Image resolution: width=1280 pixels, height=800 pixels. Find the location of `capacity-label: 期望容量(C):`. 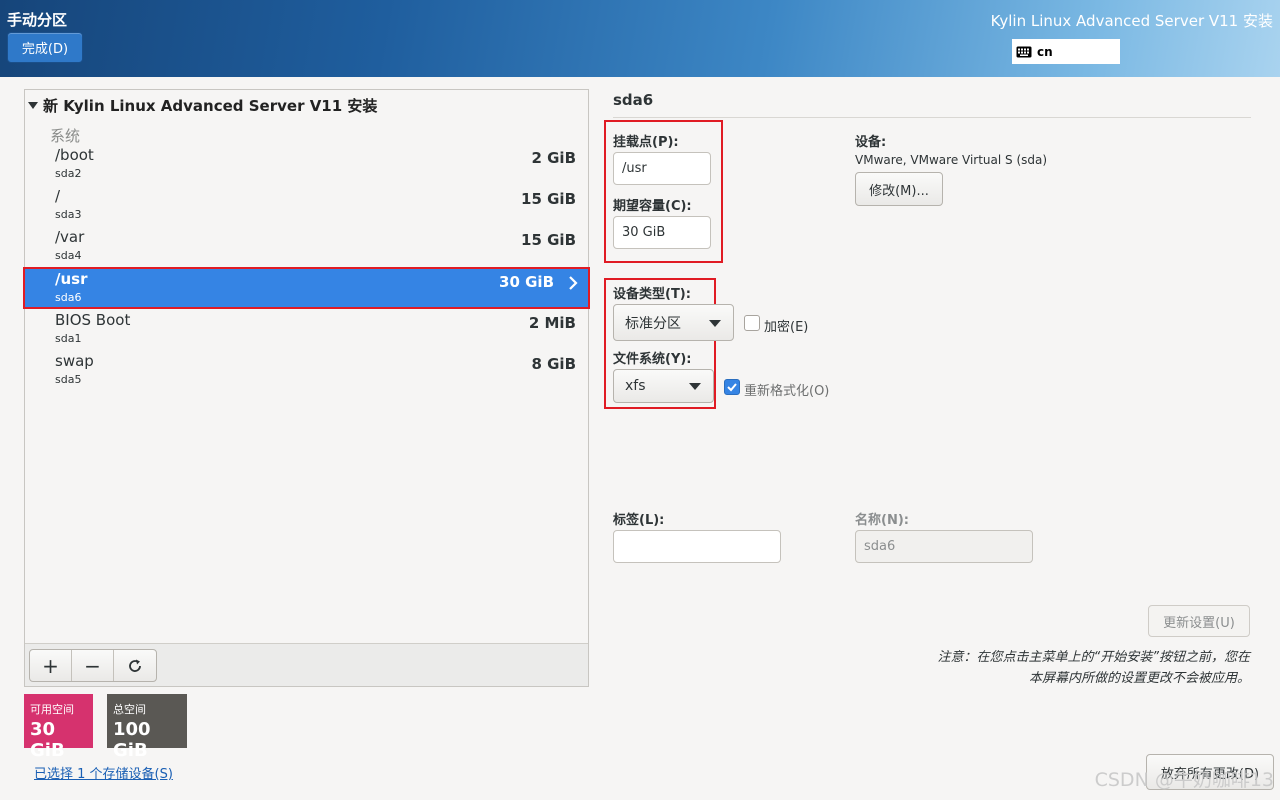

capacity-label: 期望容量(C): is located at coordinates (652, 206).